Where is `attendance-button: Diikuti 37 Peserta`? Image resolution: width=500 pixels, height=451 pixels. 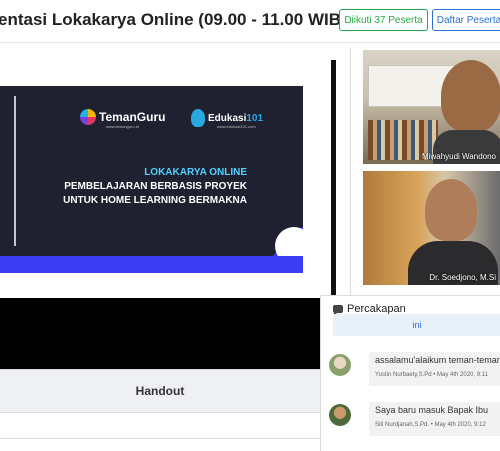
attendance-button: Diikuti 37 Peserta is located at coordinates (383, 20).